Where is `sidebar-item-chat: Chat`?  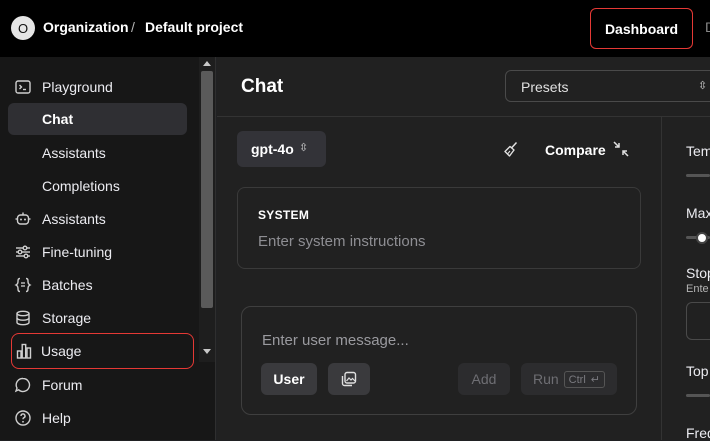 sidebar-item-chat: Chat is located at coordinates (97, 119).